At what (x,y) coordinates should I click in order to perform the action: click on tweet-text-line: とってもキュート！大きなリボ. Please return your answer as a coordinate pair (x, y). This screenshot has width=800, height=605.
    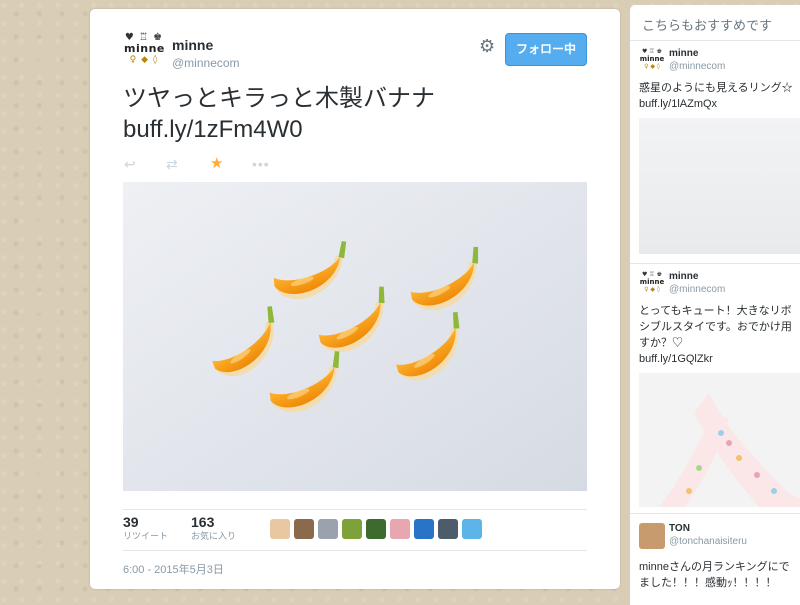
    Looking at the image, I should click on (715, 311).